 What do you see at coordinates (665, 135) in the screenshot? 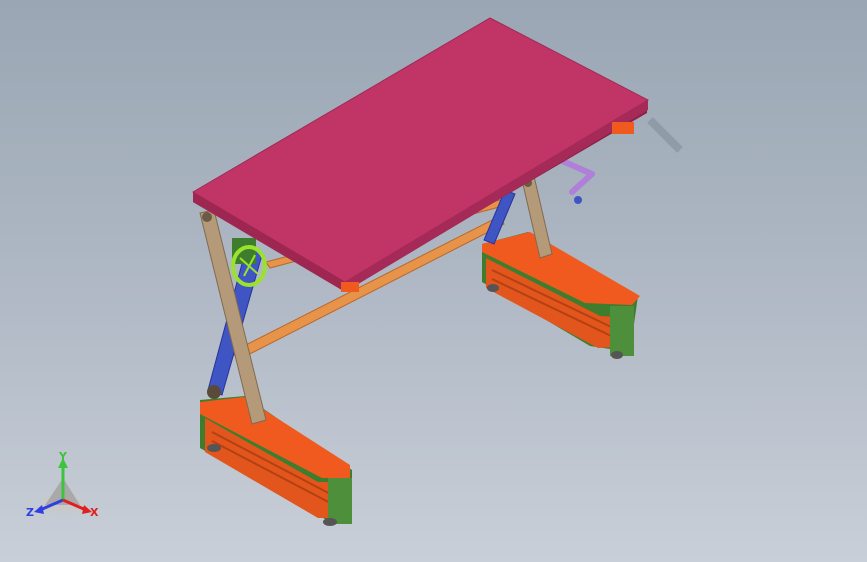
I see `shadow-stroke` at bounding box center [665, 135].